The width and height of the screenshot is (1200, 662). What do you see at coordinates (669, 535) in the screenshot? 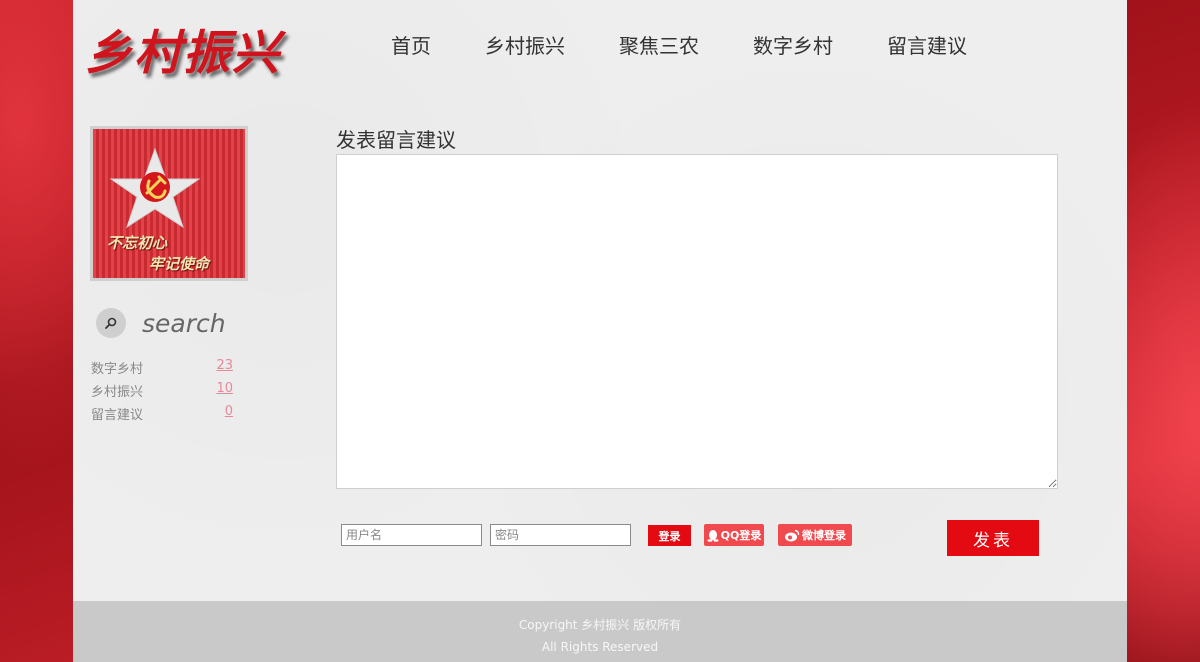
I see `login-button: 登录` at bounding box center [669, 535].